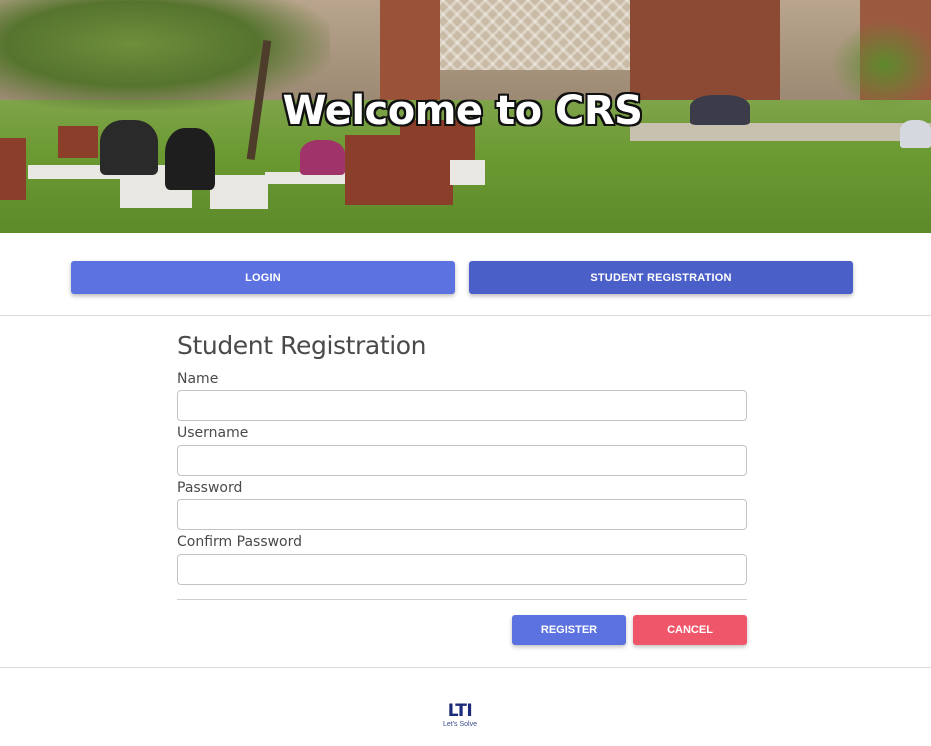  Describe the element at coordinates (535, 35) in the screenshot. I see `hero-building-lattice` at that location.